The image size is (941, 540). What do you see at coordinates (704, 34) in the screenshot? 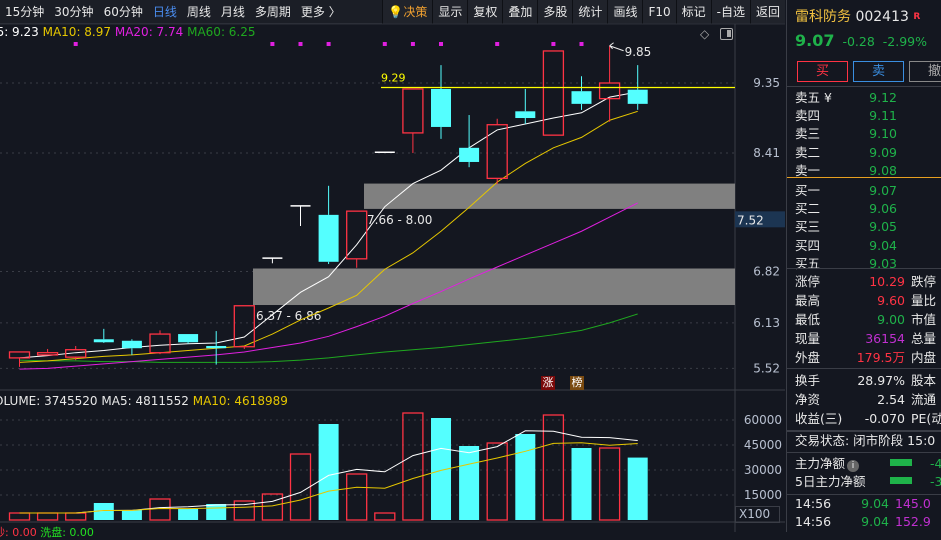
I see `diamond-icon: ◇` at bounding box center [704, 34].